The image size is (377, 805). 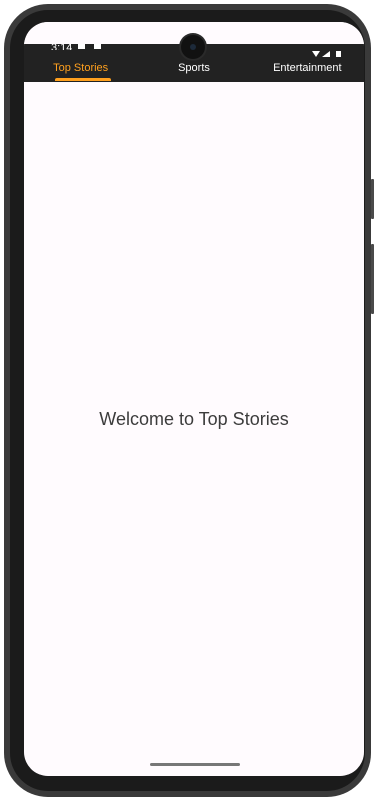 I want to click on download-icon, so click(x=97, y=46).